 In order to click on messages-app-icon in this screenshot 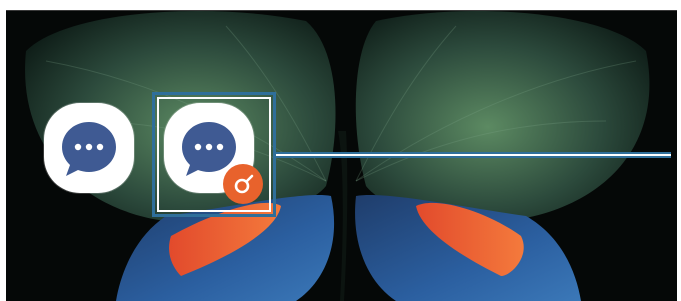, I will do `click(89, 148)`.